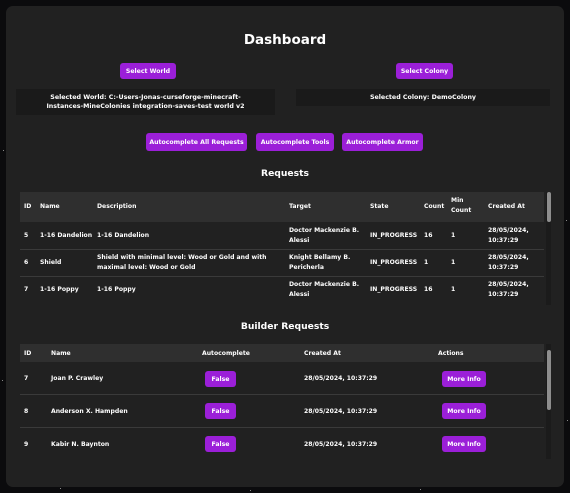 The height and width of the screenshot is (493, 570). What do you see at coordinates (382, 142) in the screenshot?
I see `autocomplete-armor-button: Autocomplete Armor` at bounding box center [382, 142].